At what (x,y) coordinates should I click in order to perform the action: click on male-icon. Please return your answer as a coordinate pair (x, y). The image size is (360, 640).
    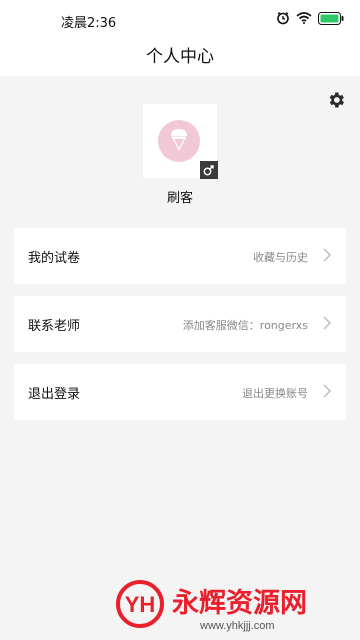
    Looking at the image, I should click on (208, 170).